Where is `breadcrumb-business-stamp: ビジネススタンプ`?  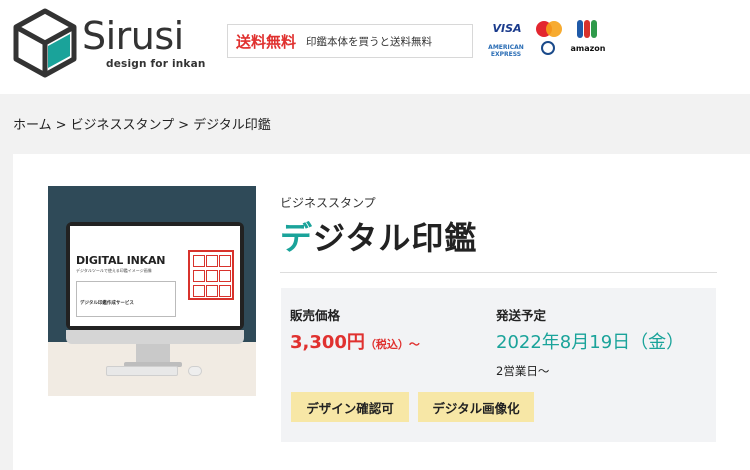
breadcrumb-business-stamp: ビジネススタンプ is located at coordinates (123, 125).